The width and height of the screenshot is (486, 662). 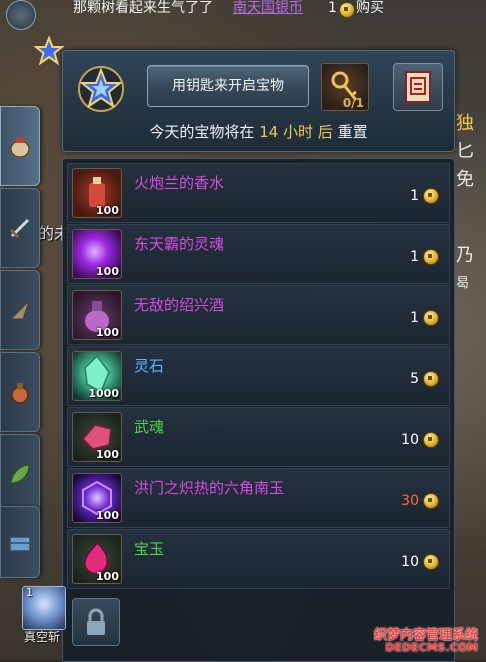 I want to click on key-count: 0/1, so click(x=353, y=103).